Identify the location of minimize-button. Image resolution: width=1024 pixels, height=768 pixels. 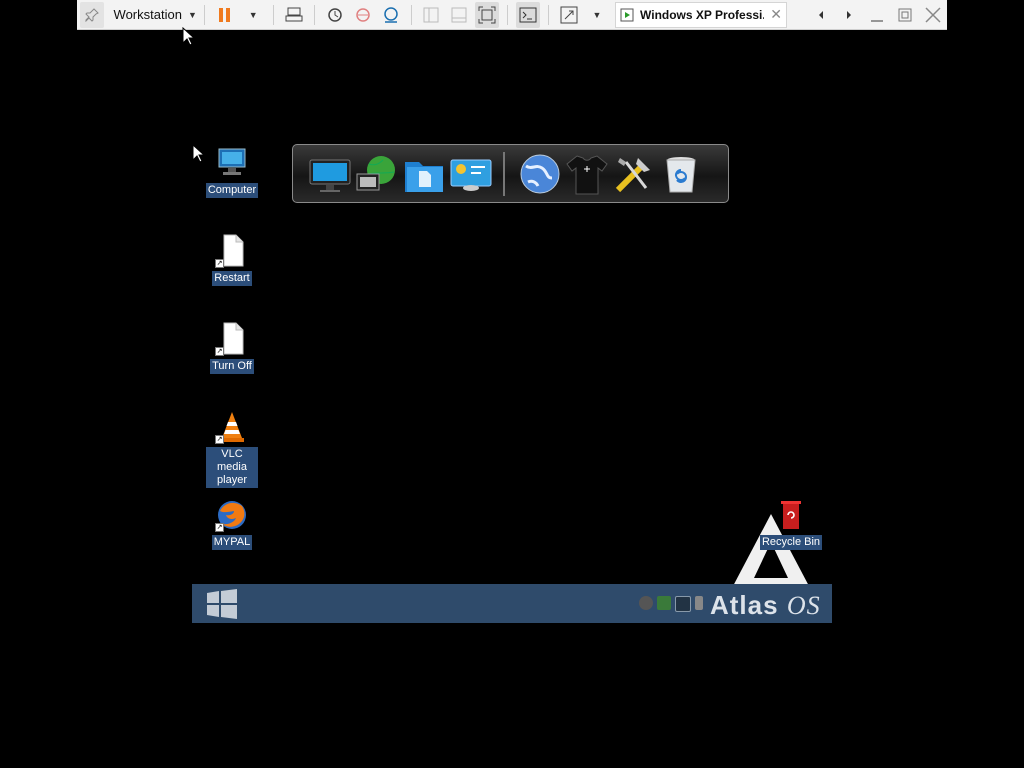
(877, 15).